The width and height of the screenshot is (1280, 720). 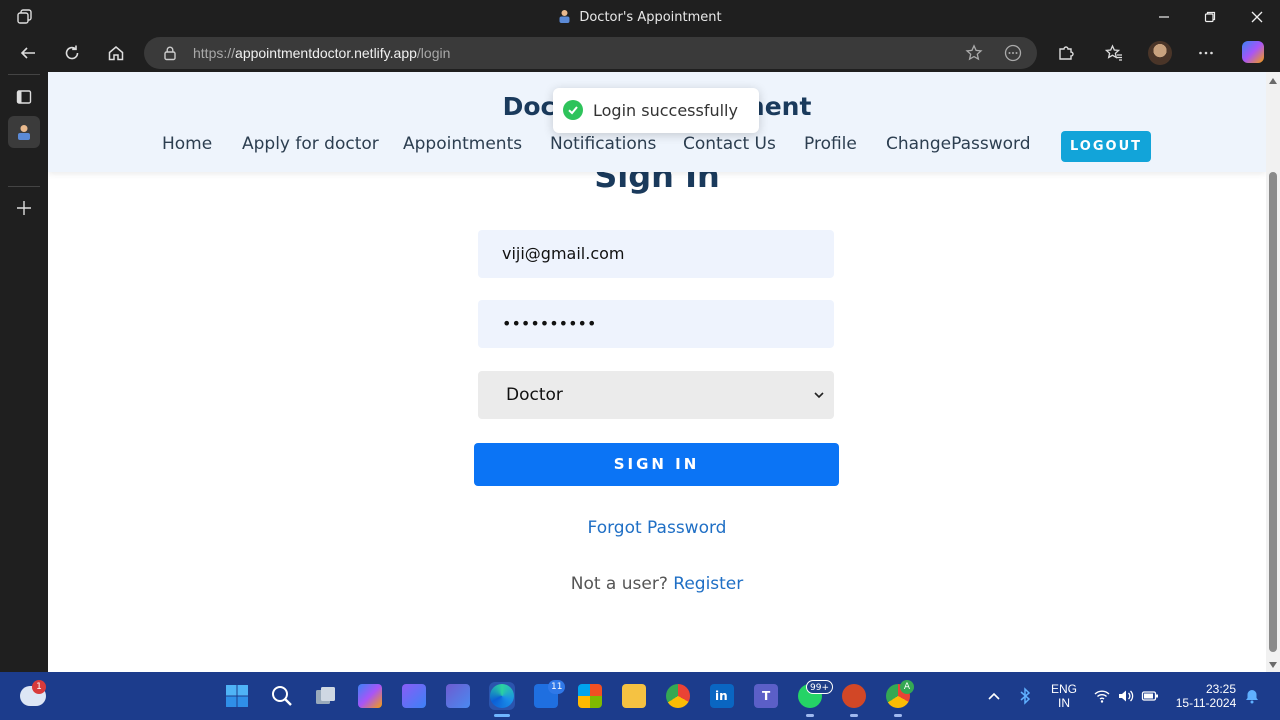 I want to click on password-field: ••••••••••, so click(x=656, y=324).